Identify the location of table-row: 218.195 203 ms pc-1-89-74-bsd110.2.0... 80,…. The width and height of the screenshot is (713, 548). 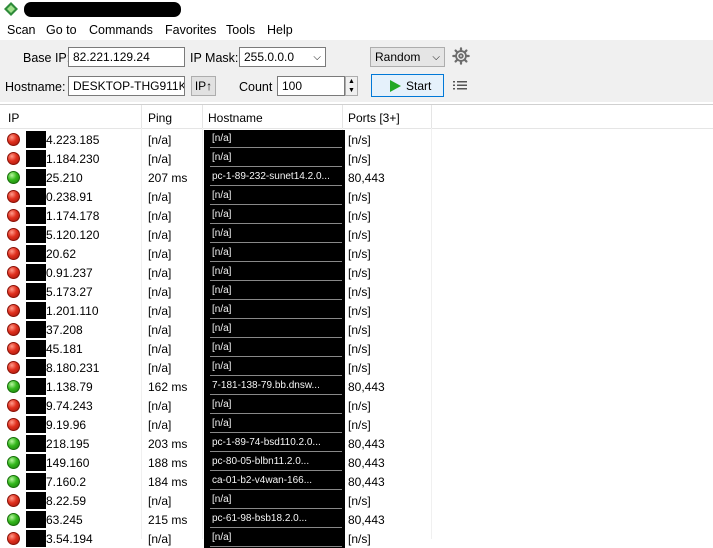
(356, 443).